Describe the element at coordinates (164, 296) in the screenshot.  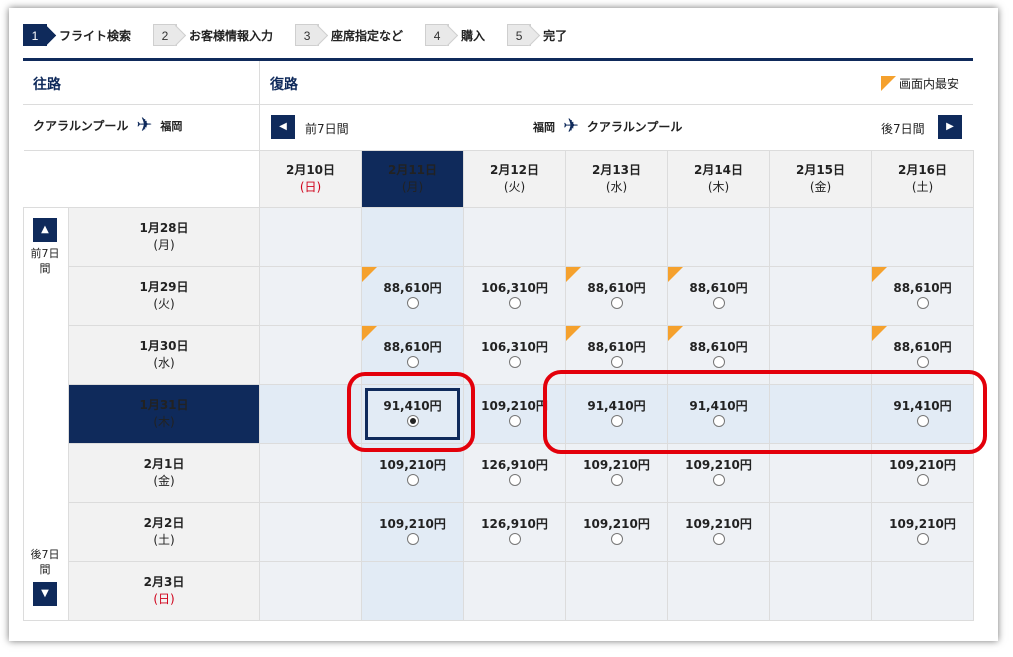
I see `row-header: 1月29日 (火)` at that location.